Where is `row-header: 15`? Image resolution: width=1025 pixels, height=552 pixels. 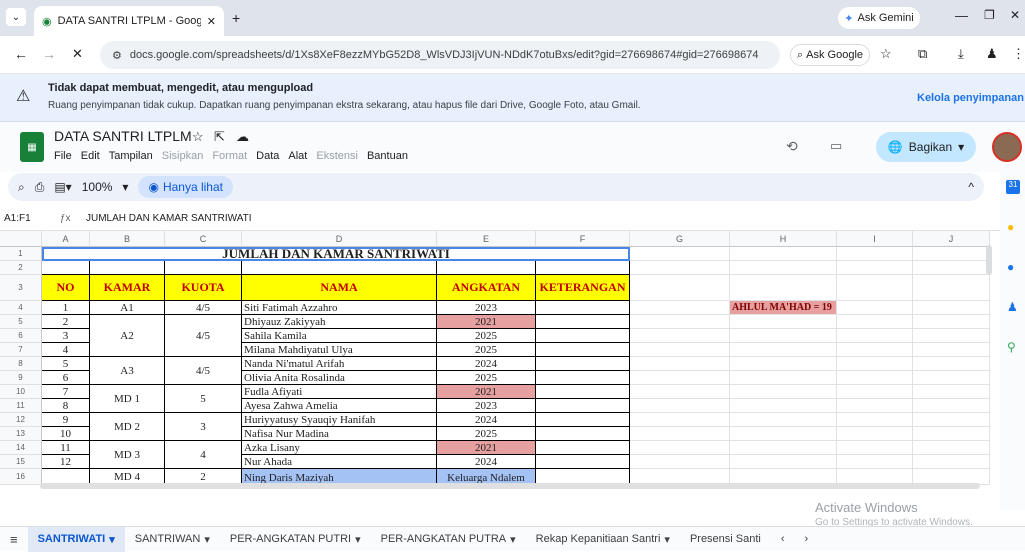 row-header: 15 is located at coordinates (21, 462).